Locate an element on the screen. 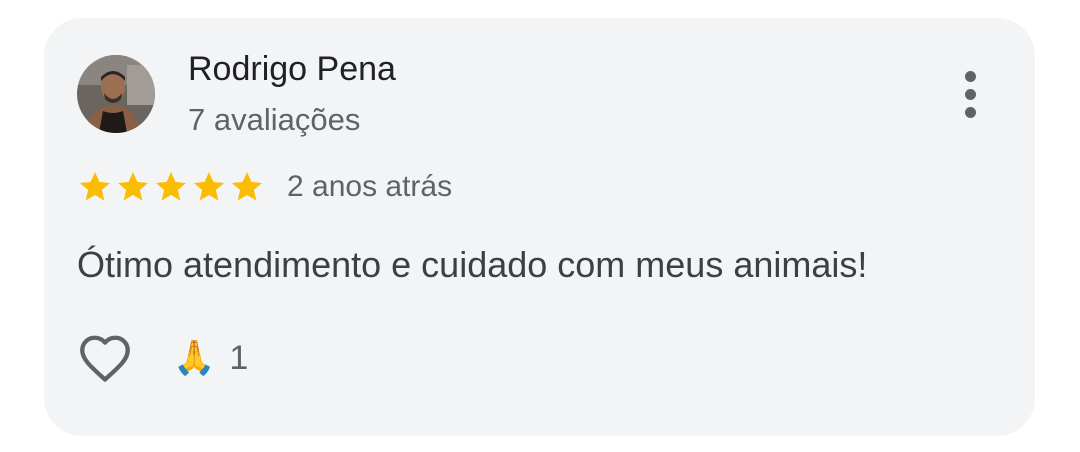 This screenshot has width=1080, height=452. author-review-count: 7 avaliações is located at coordinates (274, 119).